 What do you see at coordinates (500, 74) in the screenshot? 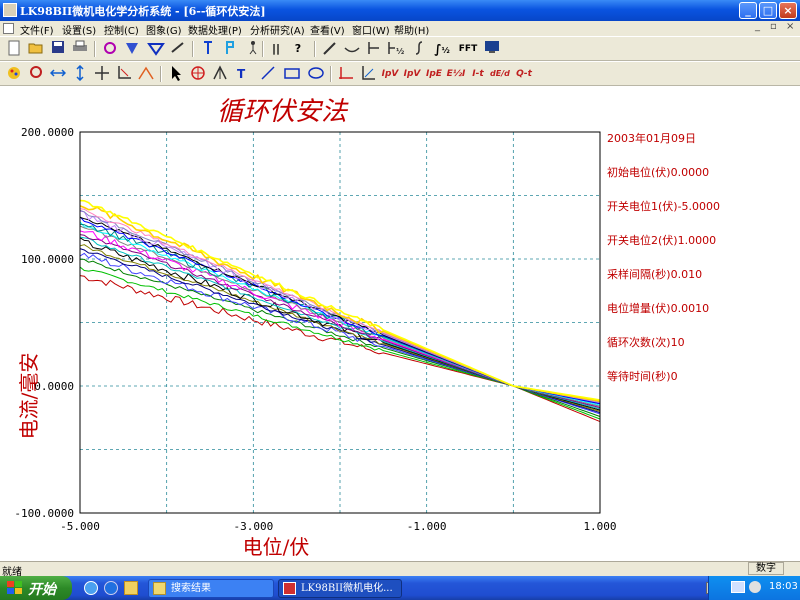
I see `de-dt-button: dE/dt` at bounding box center [500, 74].